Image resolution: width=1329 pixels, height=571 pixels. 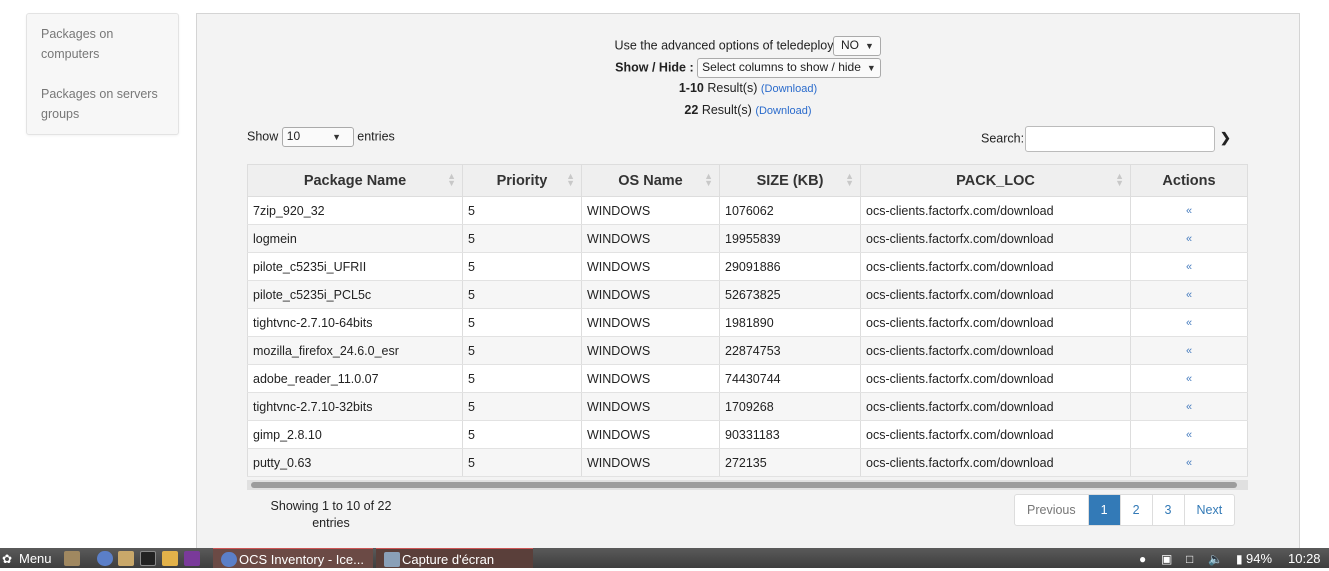 I want to click on show-label: Show, so click(x=263, y=136).